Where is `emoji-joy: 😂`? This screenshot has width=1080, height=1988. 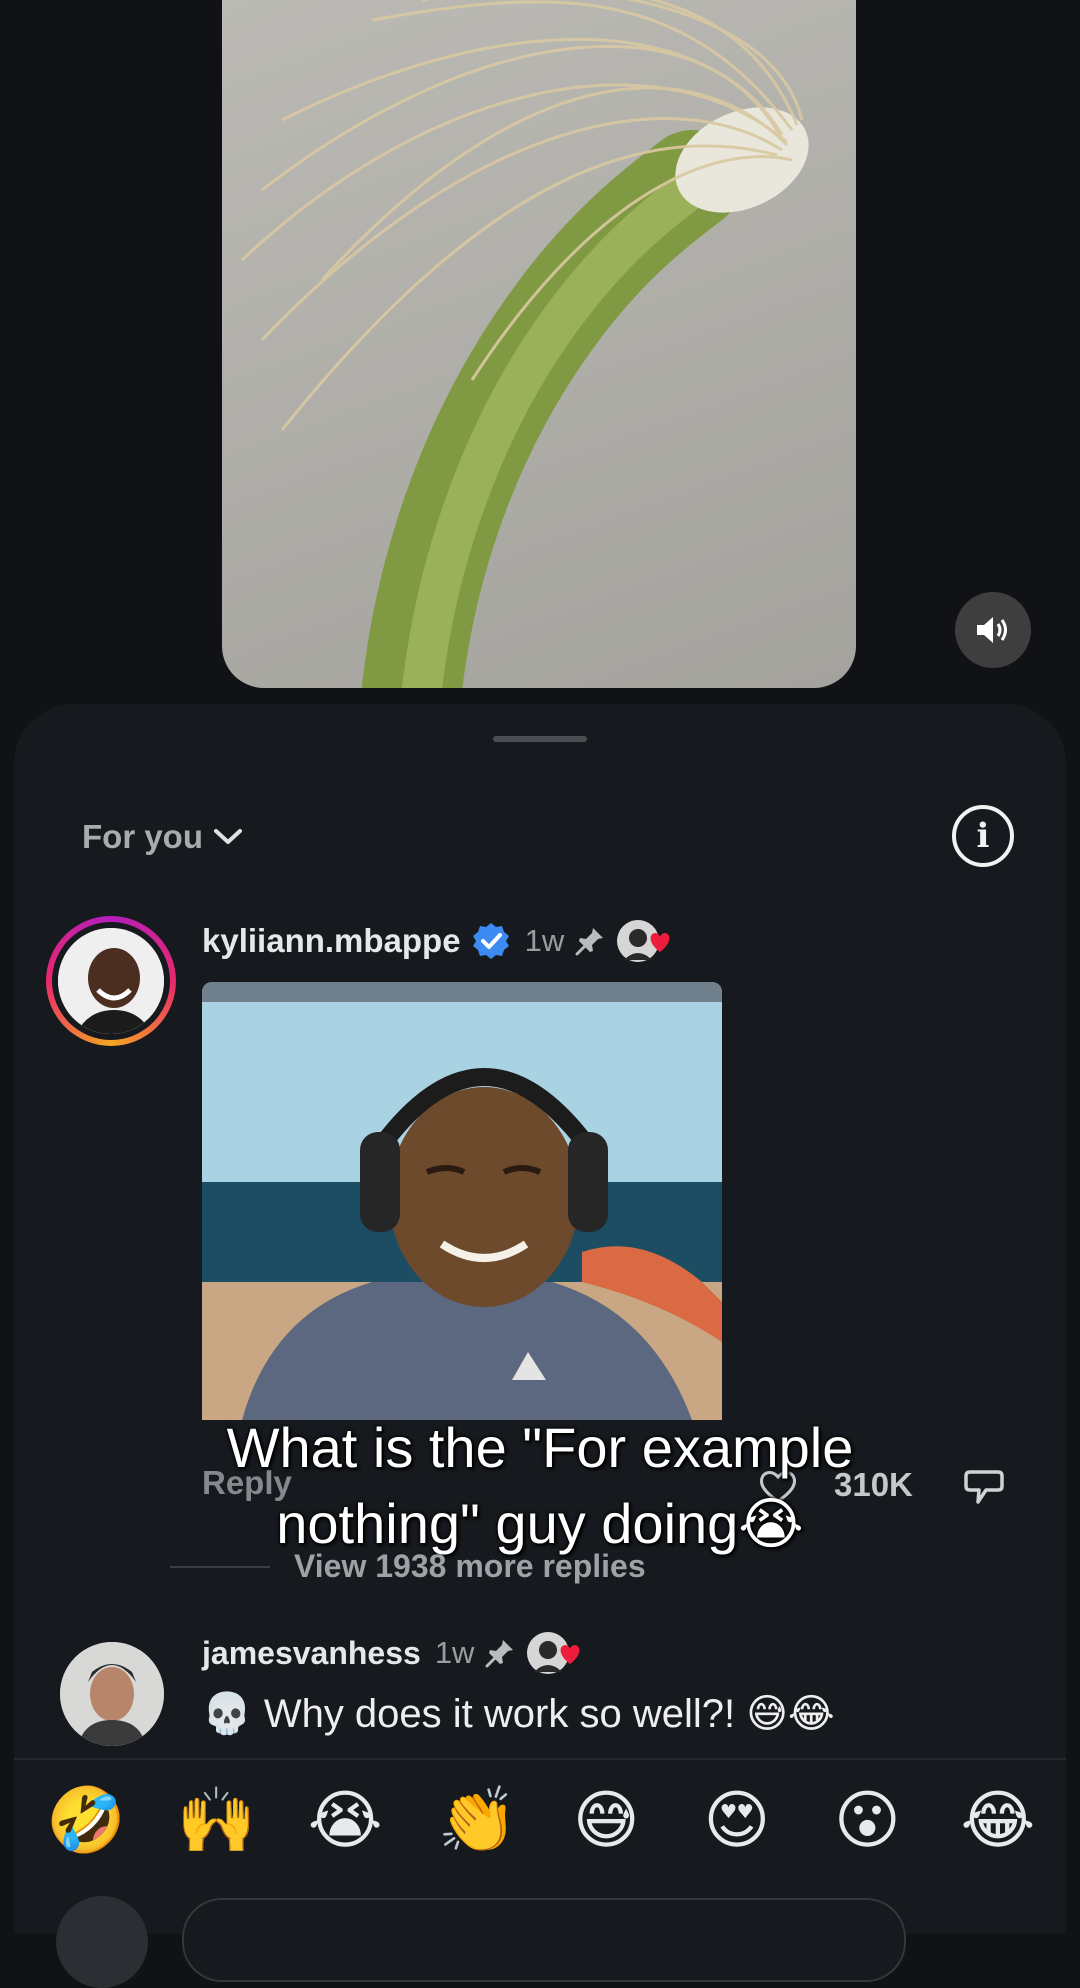
emoji-joy: 😂 is located at coordinates (998, 1820).